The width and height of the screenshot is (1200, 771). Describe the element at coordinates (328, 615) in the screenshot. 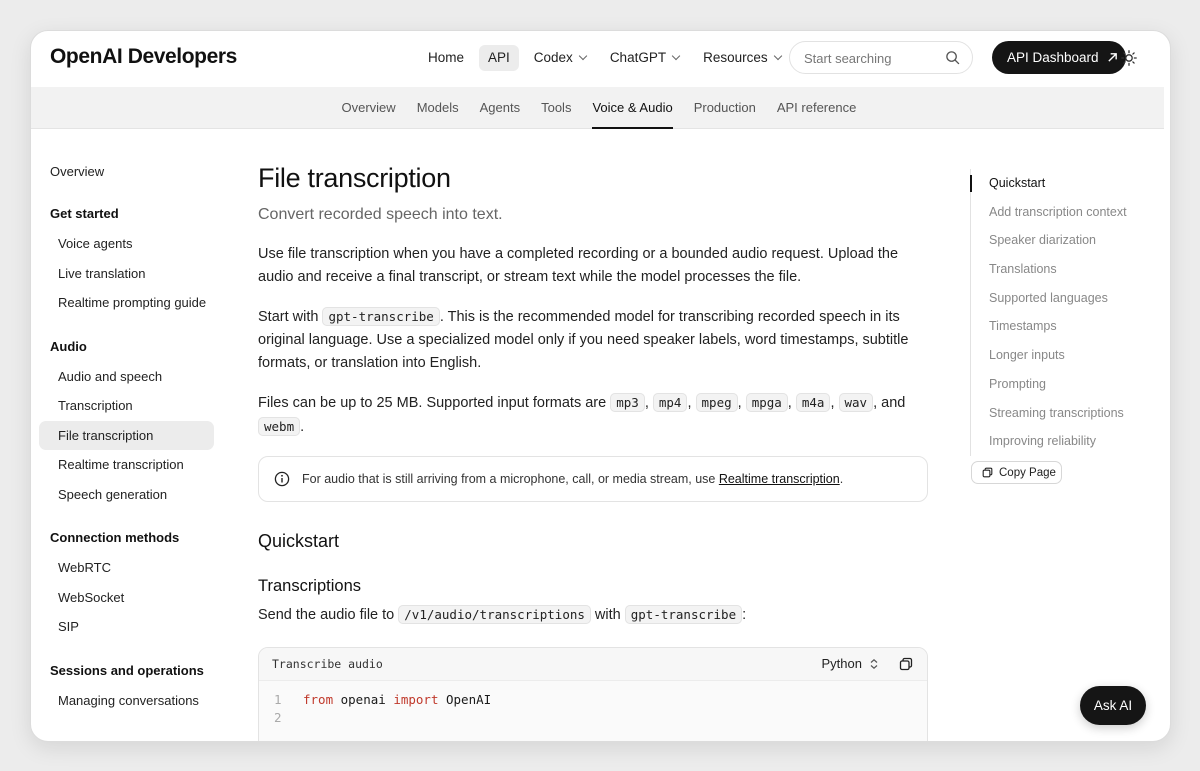

I see `text: Send the audio file to` at that location.